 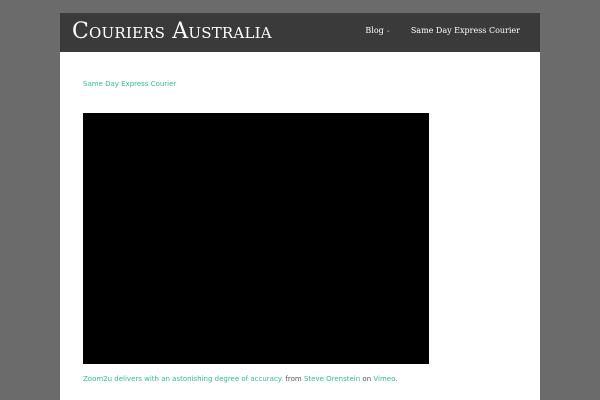 I want to click on caption-period: ., so click(x=396, y=379).